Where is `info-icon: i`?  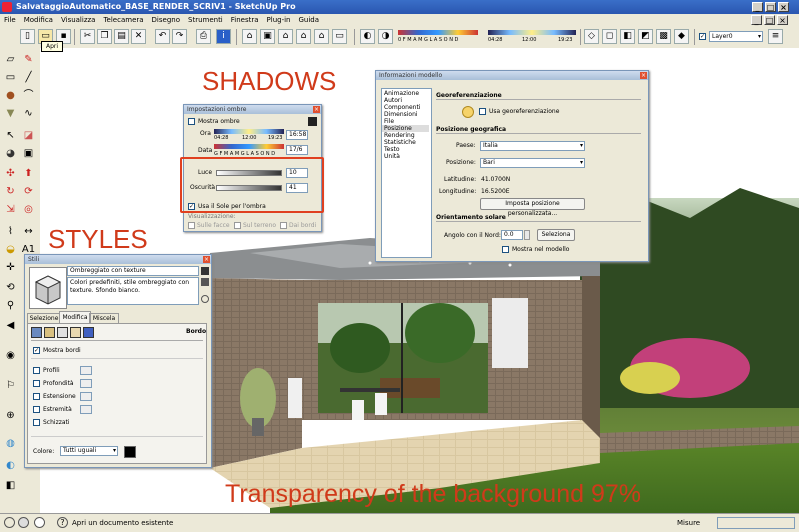 info-icon: i is located at coordinates (223, 36).